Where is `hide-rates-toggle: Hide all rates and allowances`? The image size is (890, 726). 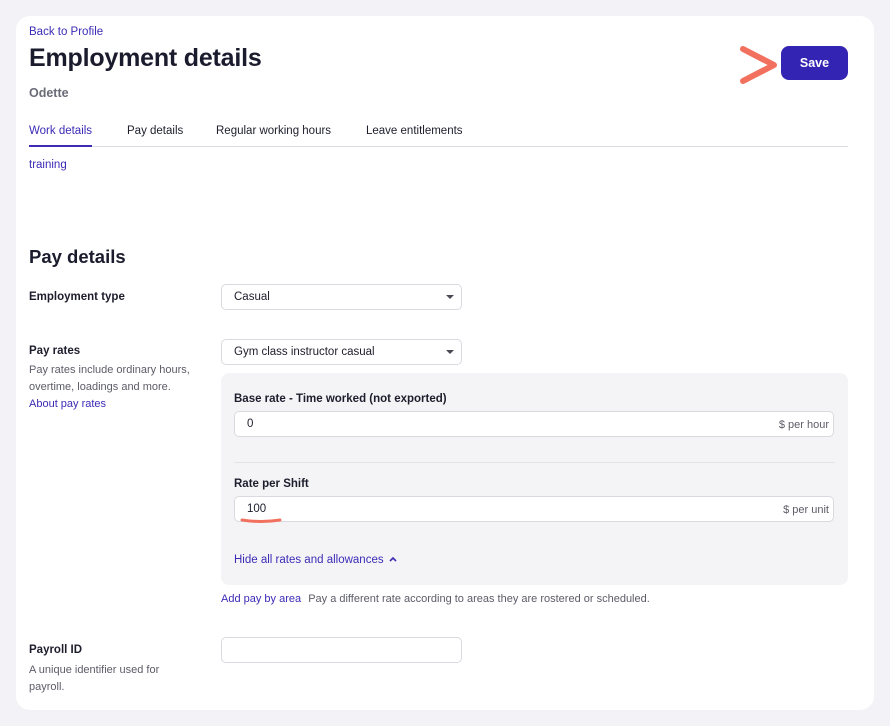 hide-rates-toggle: Hide all rates and allowances is located at coordinates (315, 560).